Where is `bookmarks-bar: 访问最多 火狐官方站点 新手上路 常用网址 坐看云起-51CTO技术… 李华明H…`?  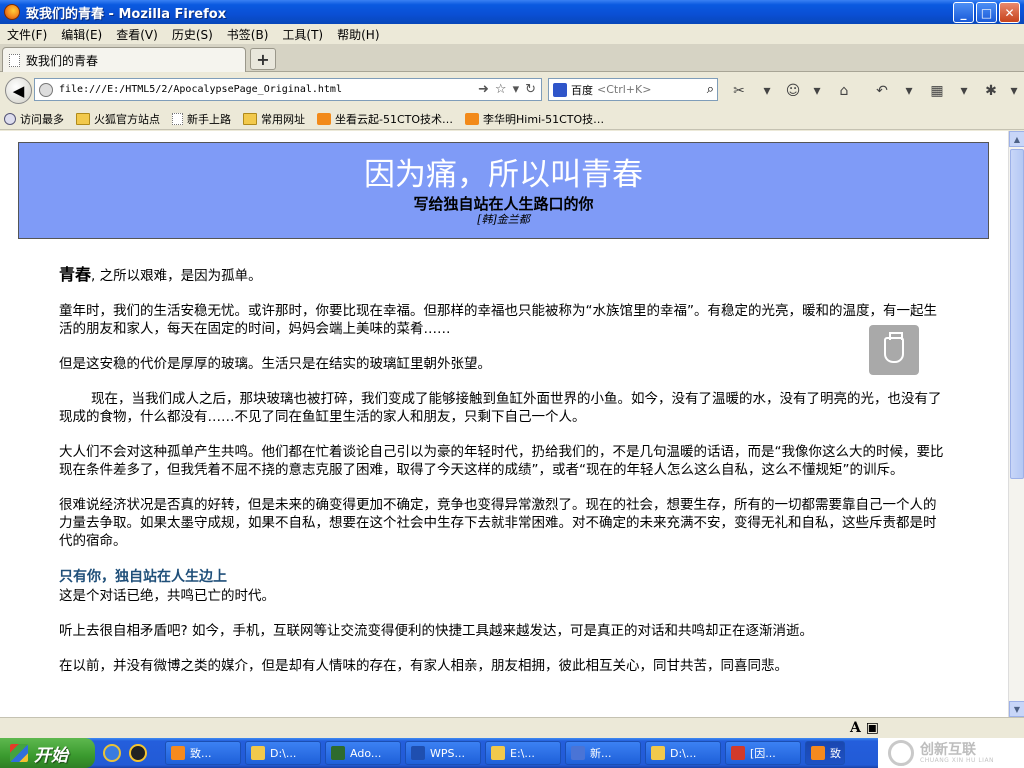 bookmarks-bar: 访问最多 火狐官方站点 新手上路 常用网址 坐看云起-51CTO技术… 李华明H… is located at coordinates (512, 119).